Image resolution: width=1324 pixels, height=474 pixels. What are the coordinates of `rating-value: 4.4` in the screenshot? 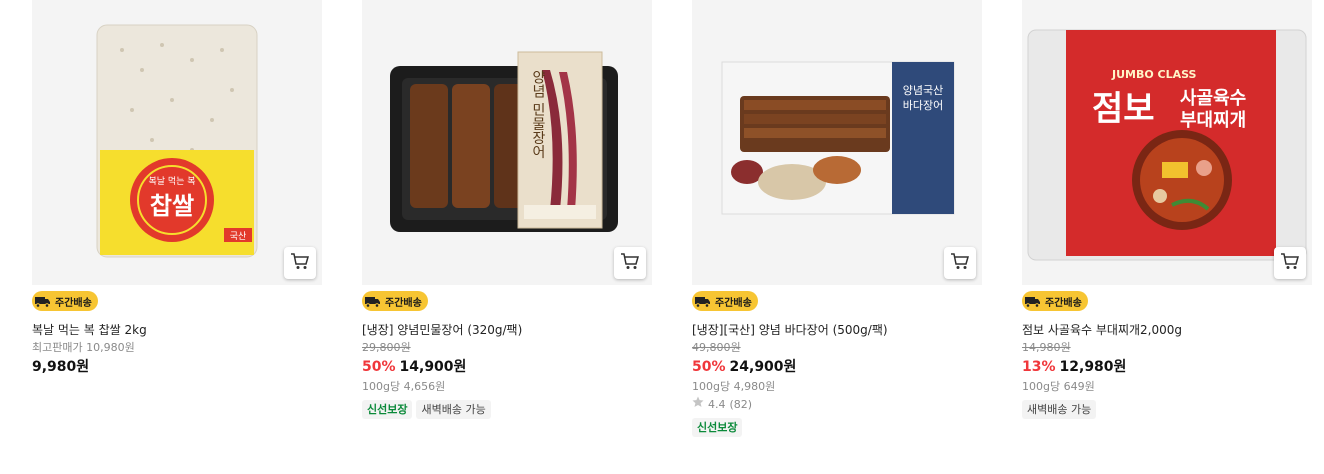 It's located at (717, 404).